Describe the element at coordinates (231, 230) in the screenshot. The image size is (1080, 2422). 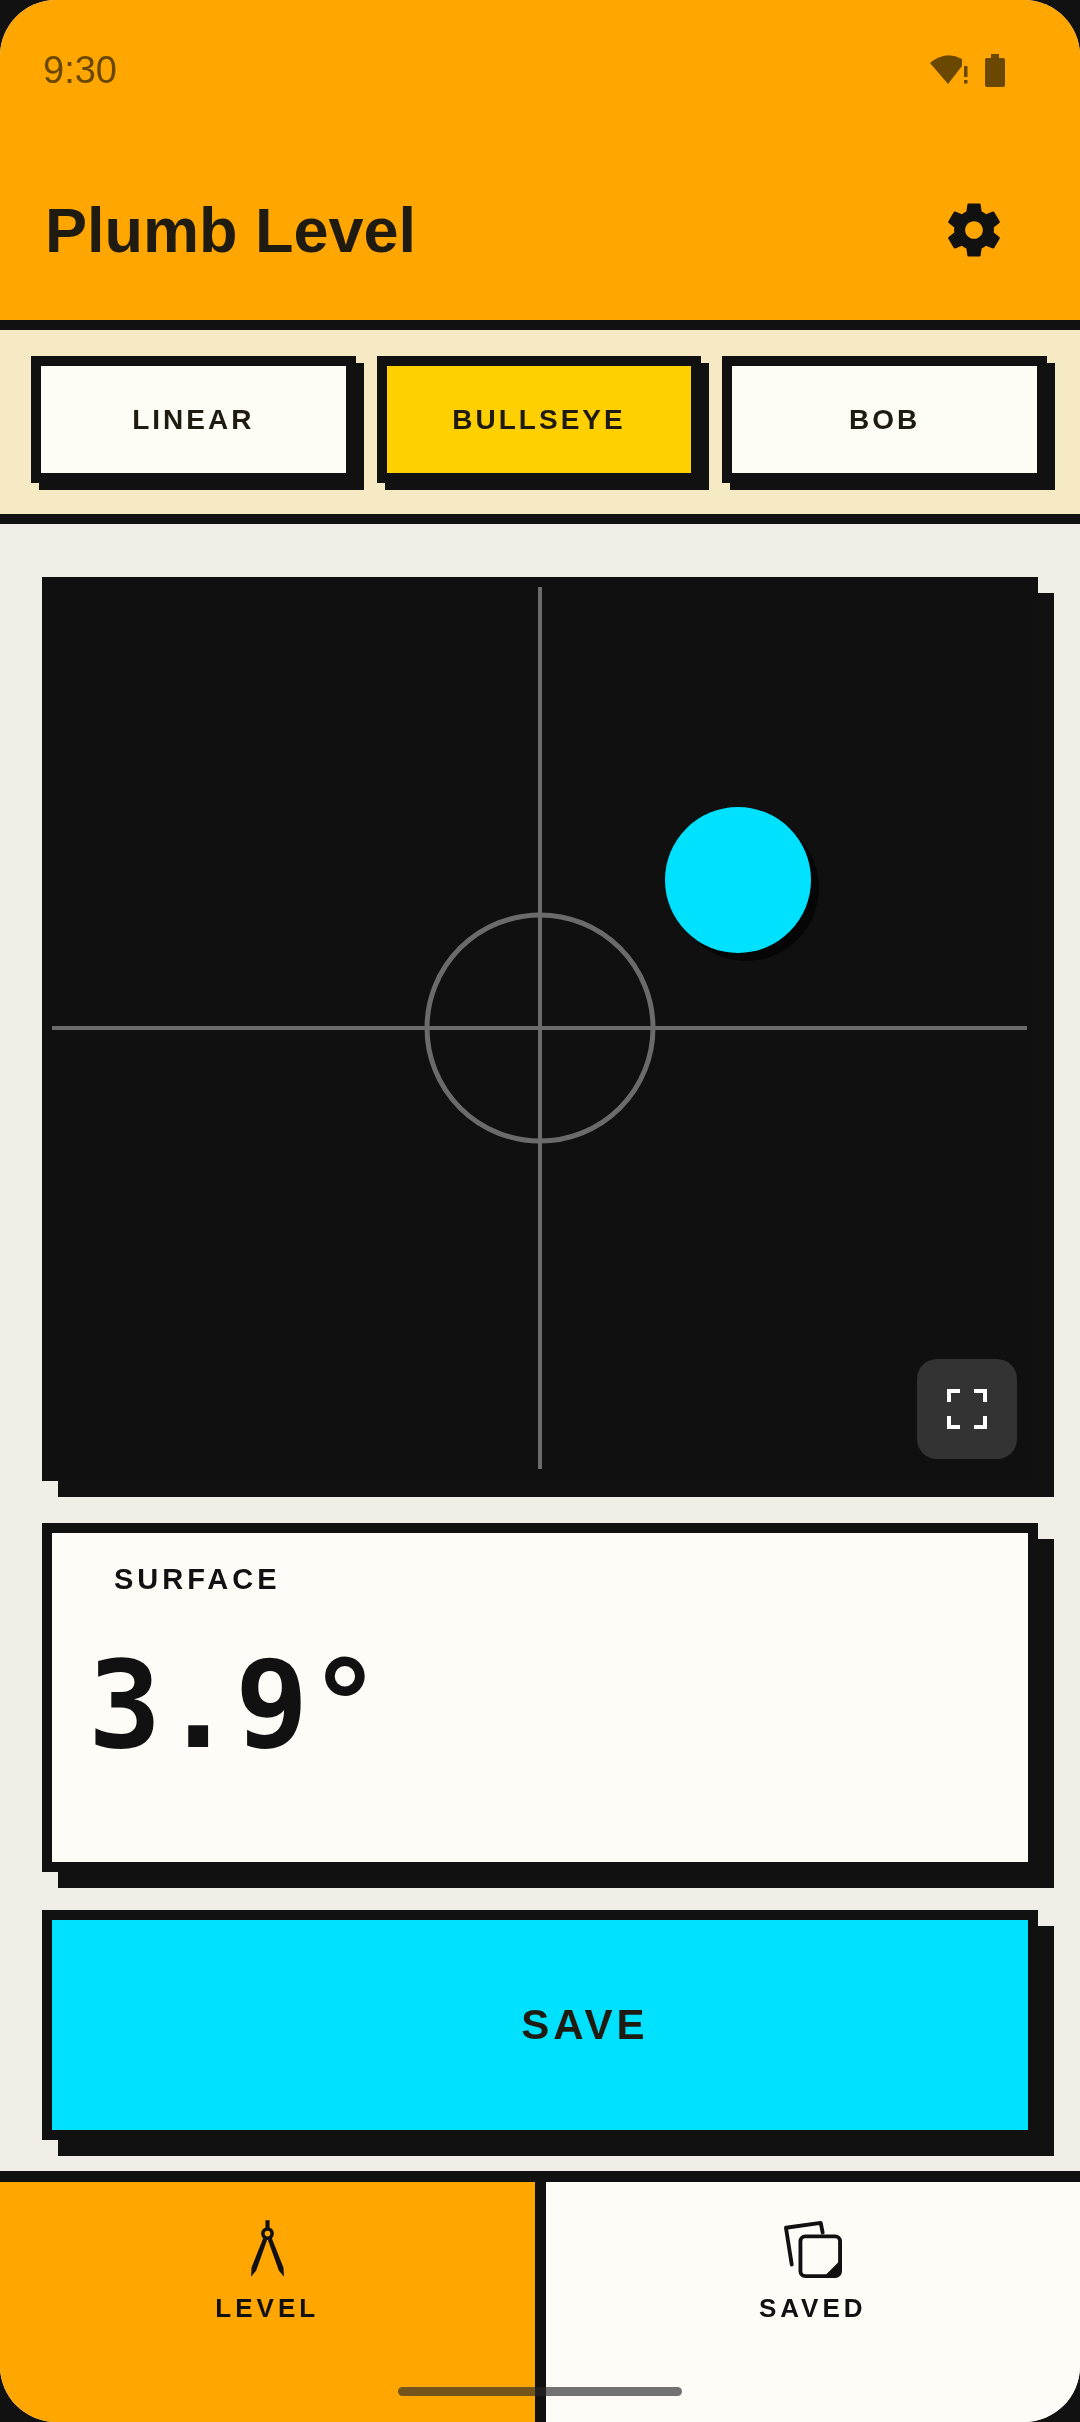
I see `app-title: Plumb Level` at that location.